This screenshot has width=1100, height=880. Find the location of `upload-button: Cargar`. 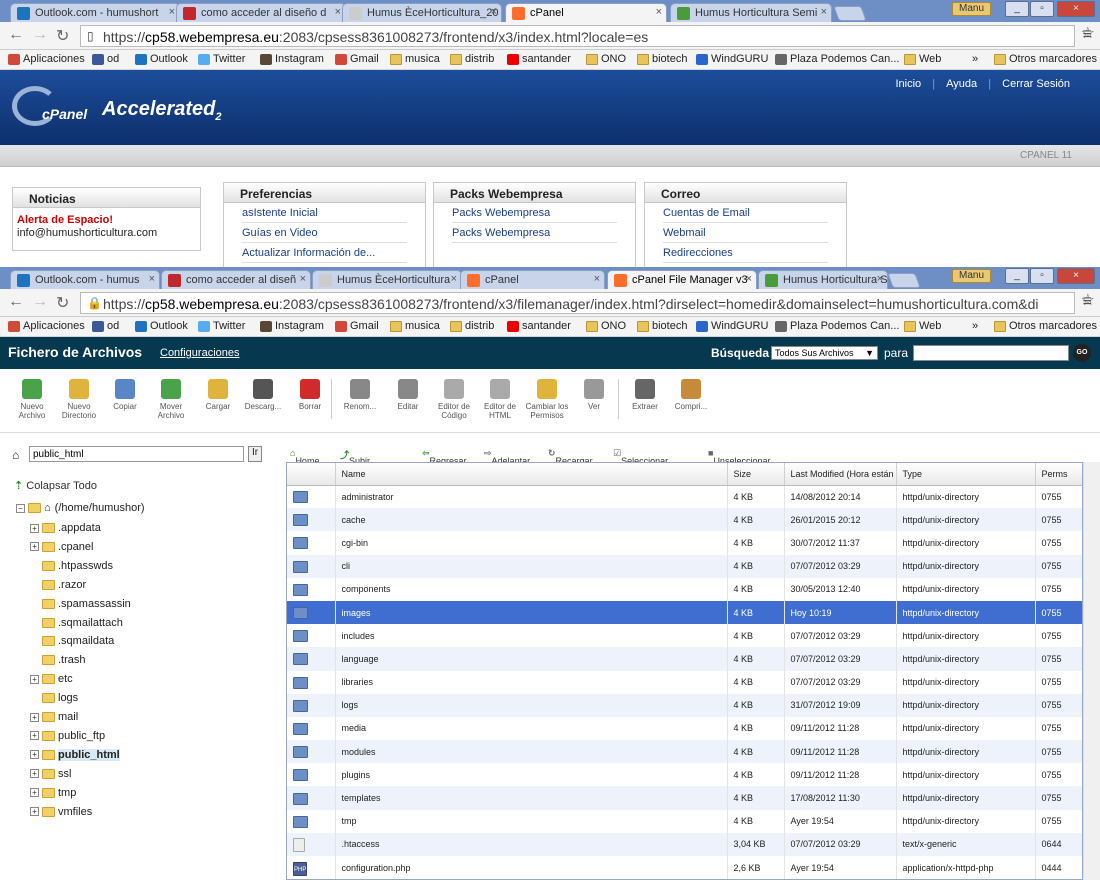

upload-button: Cargar is located at coordinates (218, 395).